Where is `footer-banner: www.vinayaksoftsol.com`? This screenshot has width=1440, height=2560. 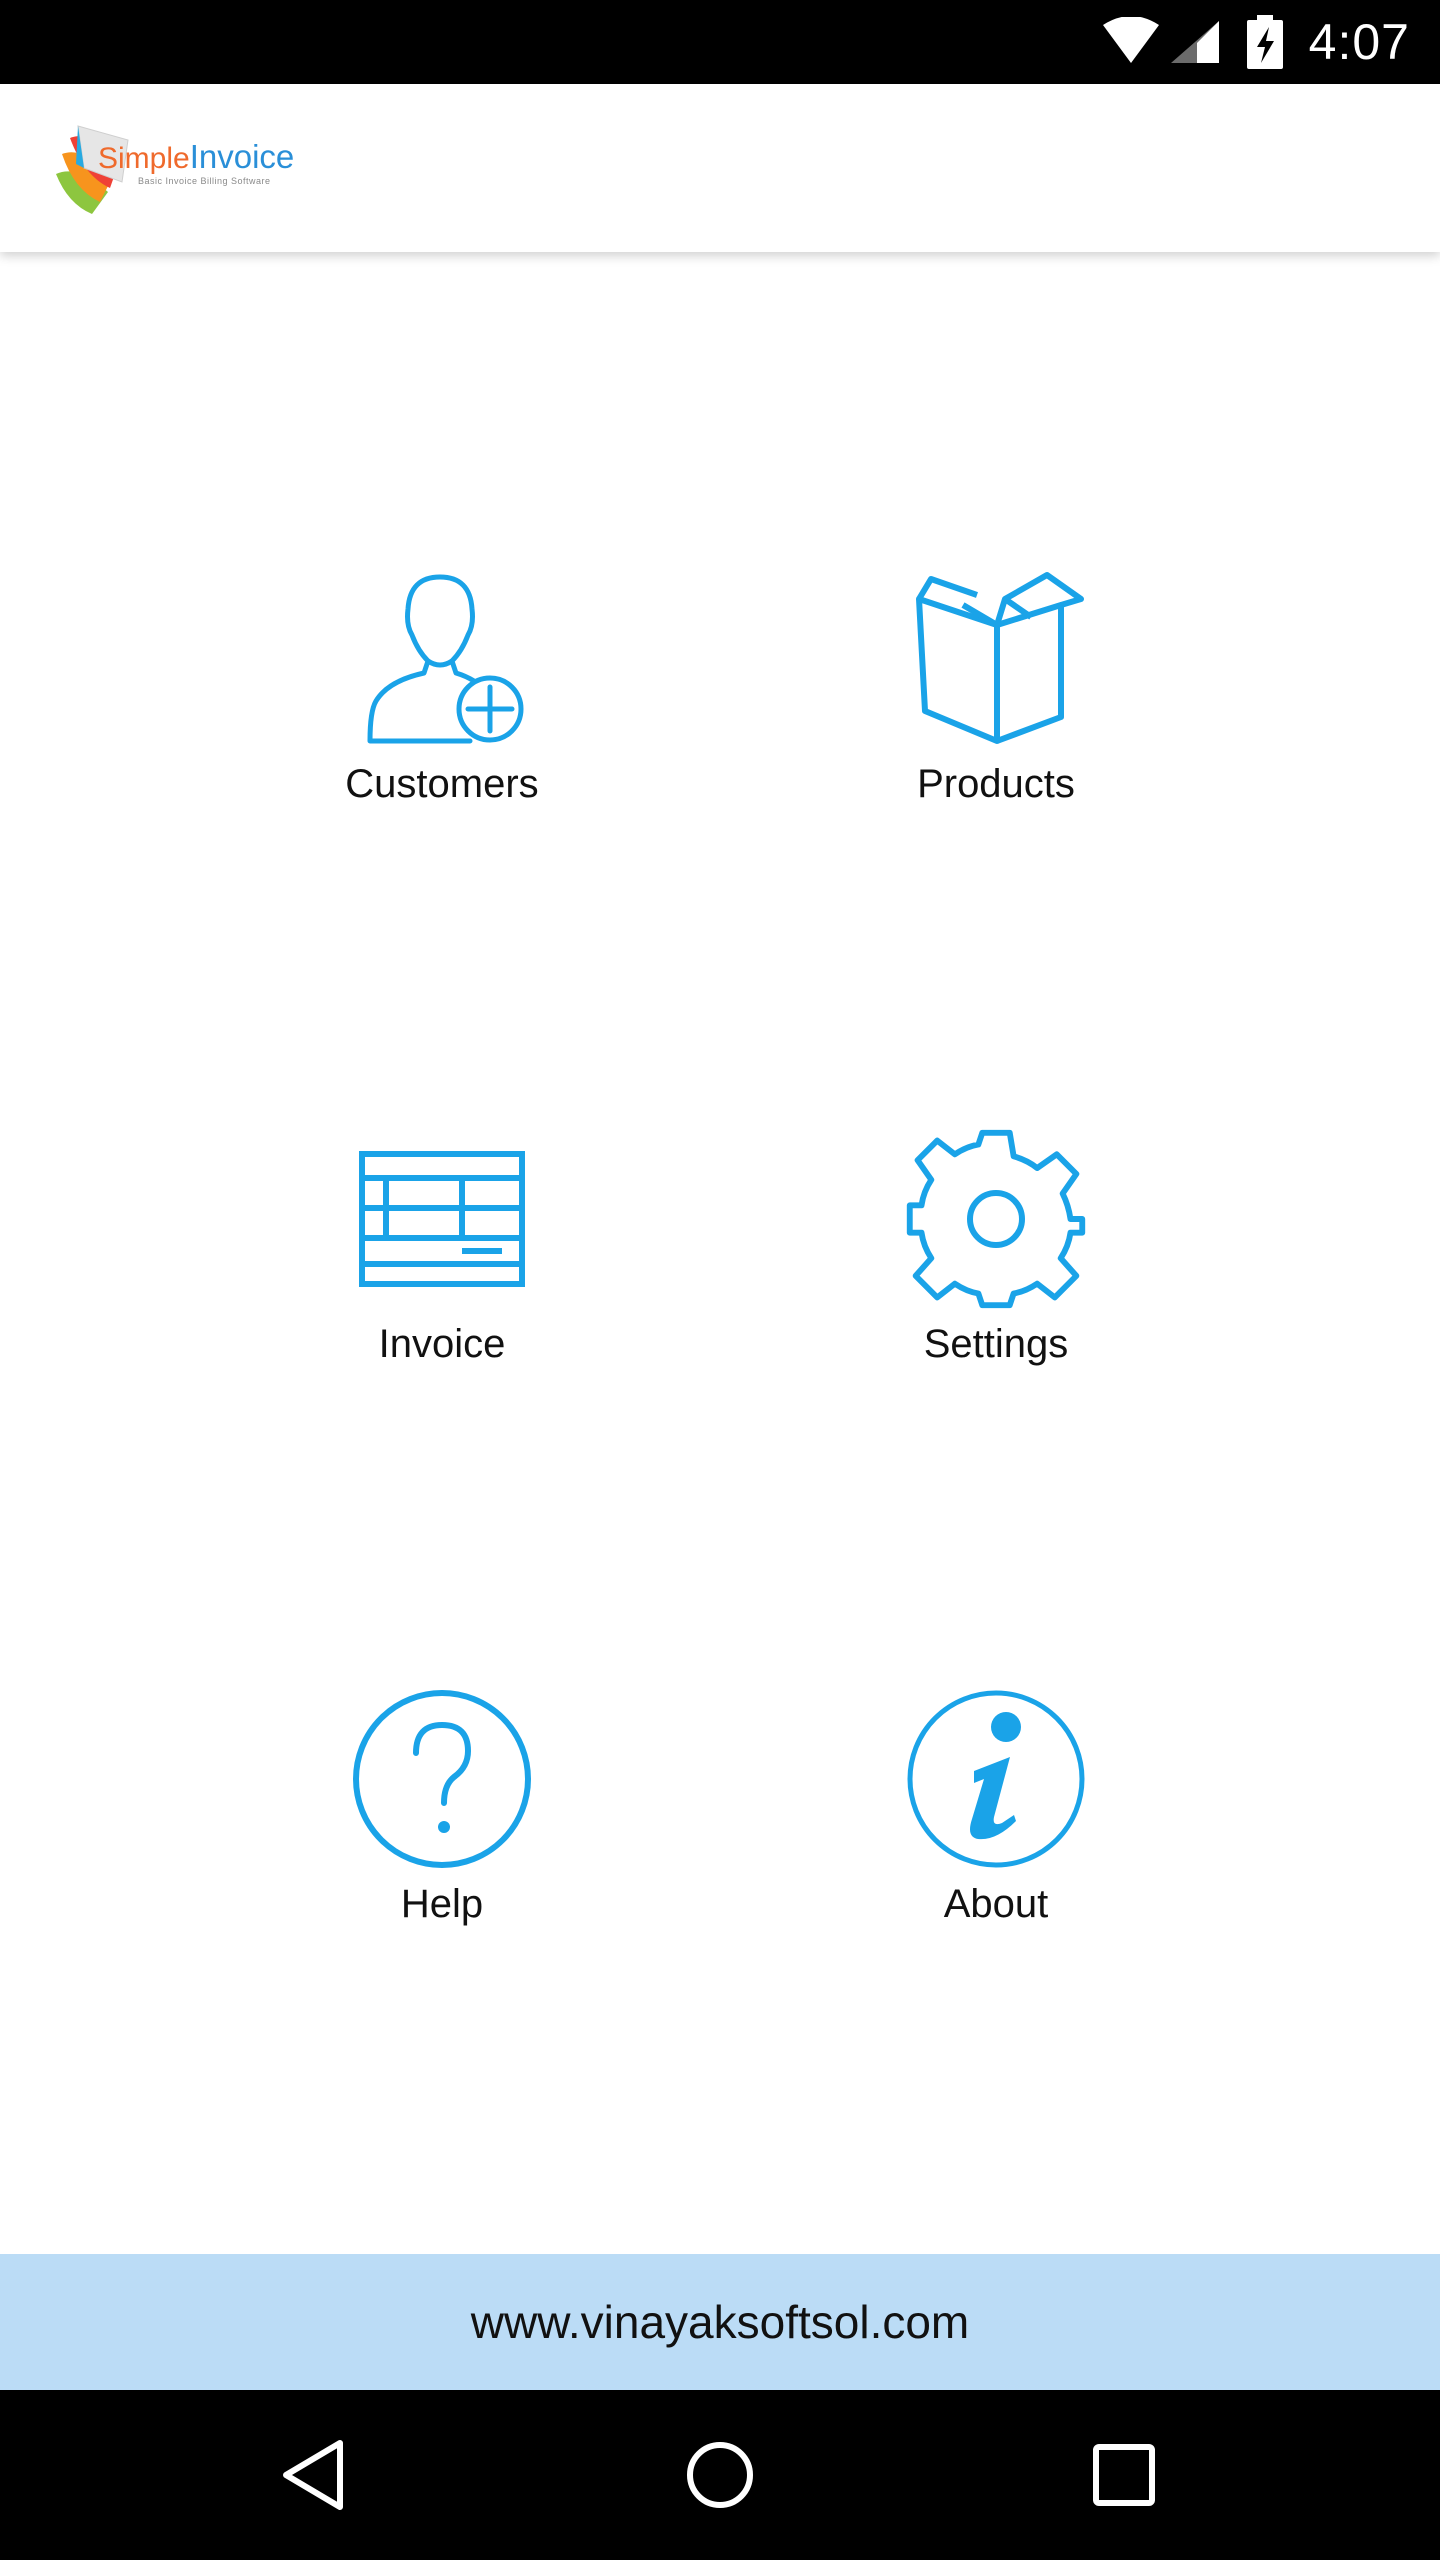 footer-banner: www.vinayaksoftsol.com is located at coordinates (720, 2322).